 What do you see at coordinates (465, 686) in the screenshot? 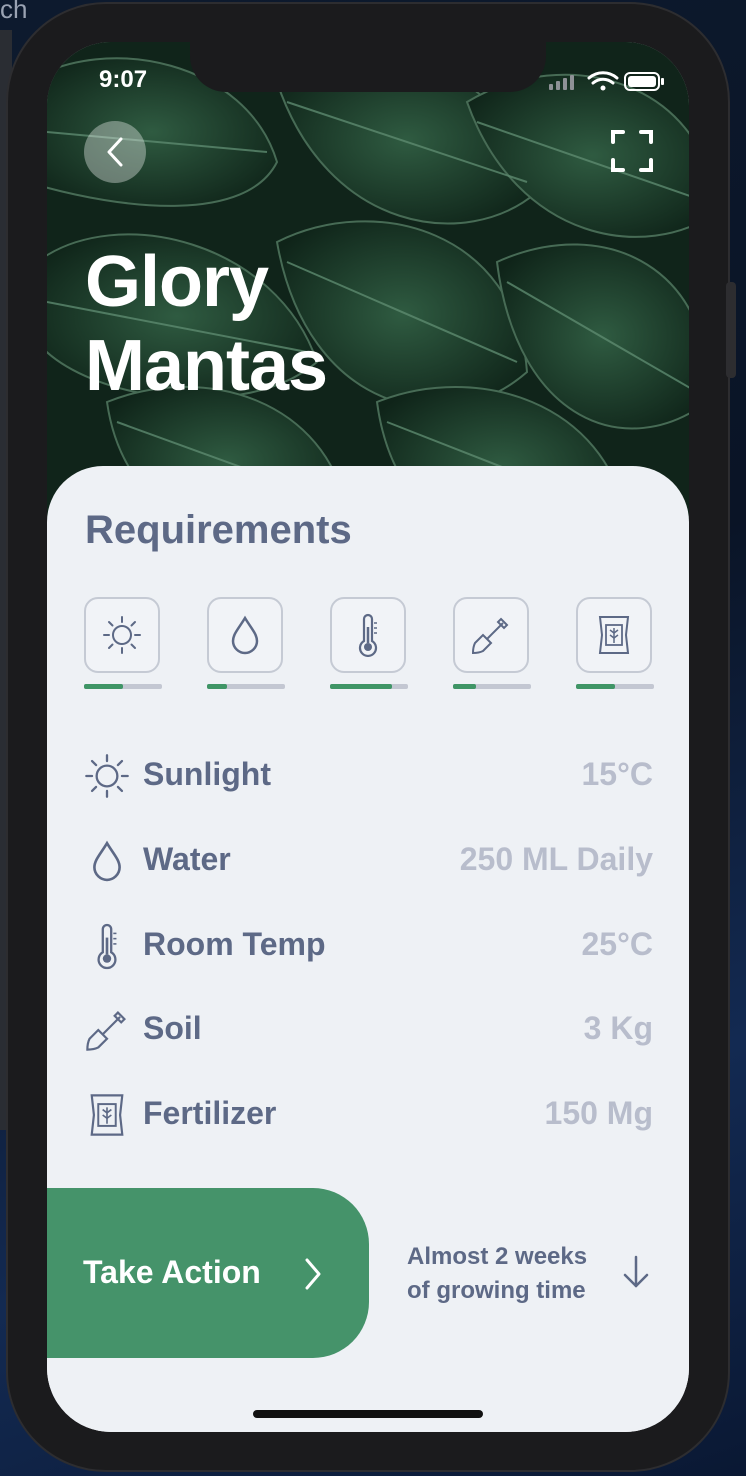
I see `soil-level-fill` at bounding box center [465, 686].